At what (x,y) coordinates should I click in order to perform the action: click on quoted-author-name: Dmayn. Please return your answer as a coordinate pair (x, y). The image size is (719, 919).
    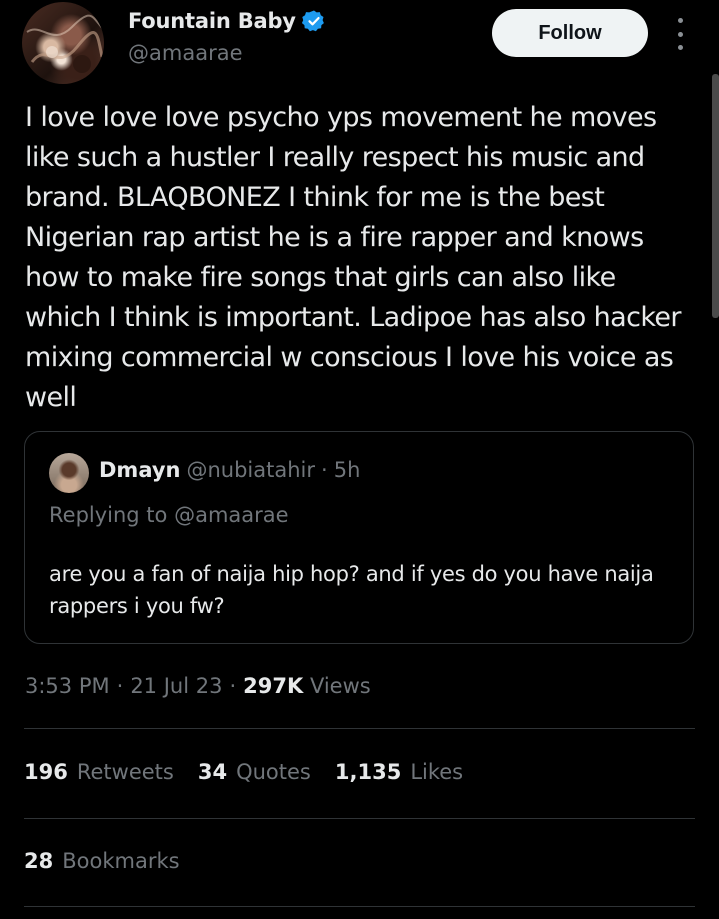
    Looking at the image, I should click on (139, 470).